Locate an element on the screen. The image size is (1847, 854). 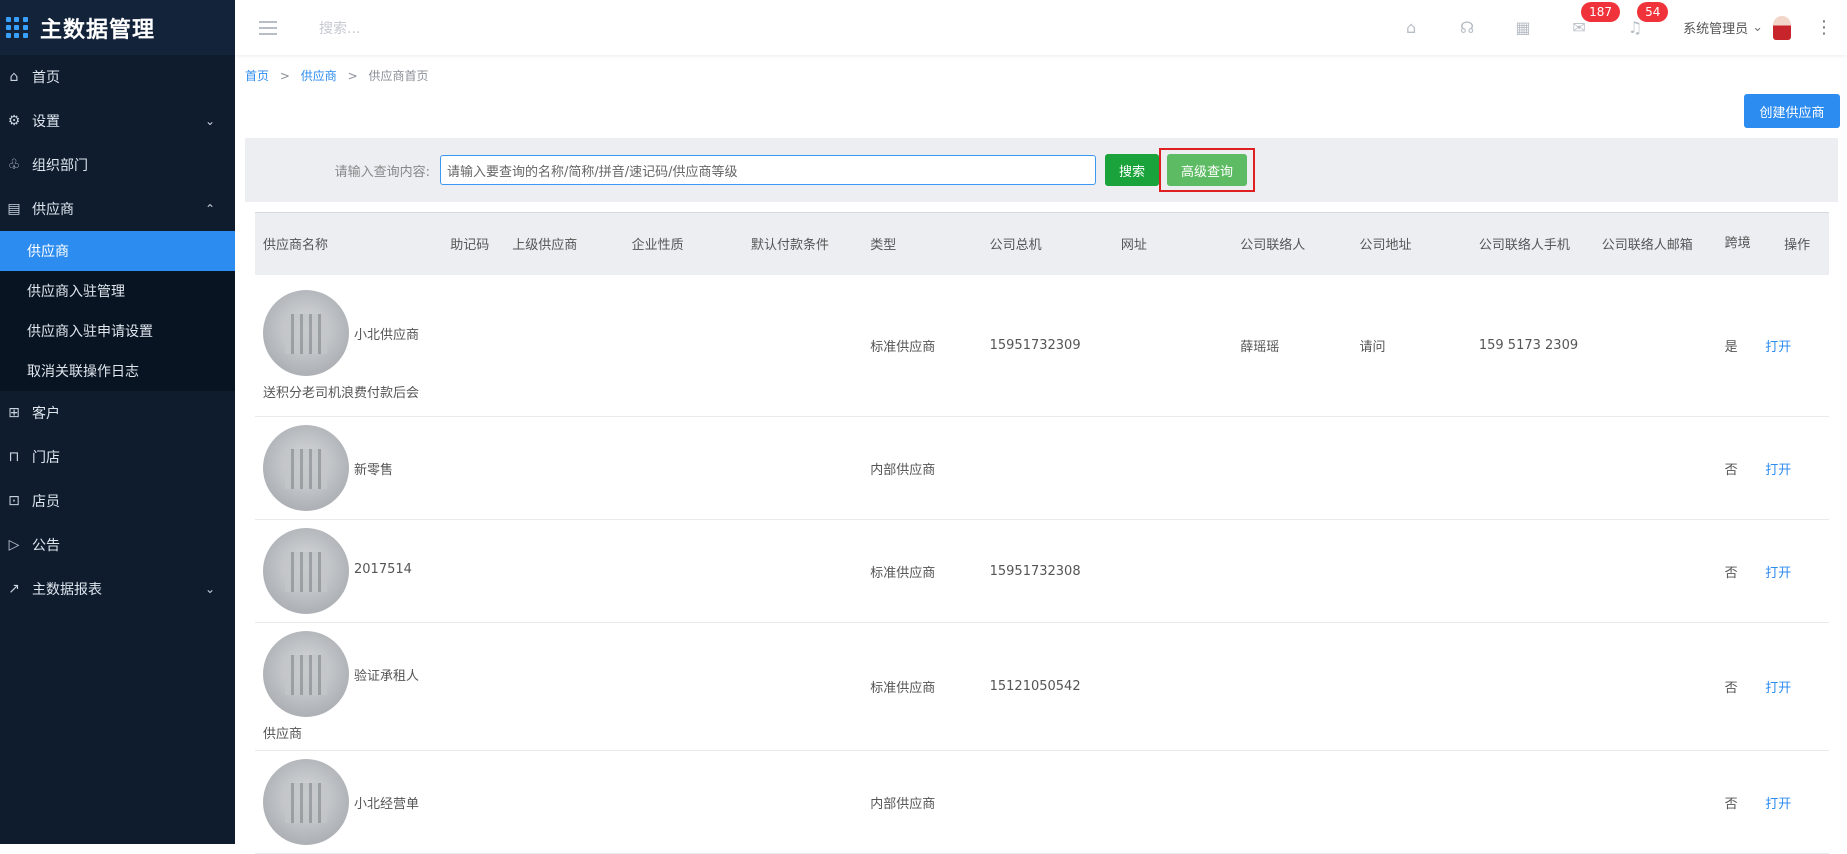
sidebar-item-label: 公告 is located at coordinates (46, 546).